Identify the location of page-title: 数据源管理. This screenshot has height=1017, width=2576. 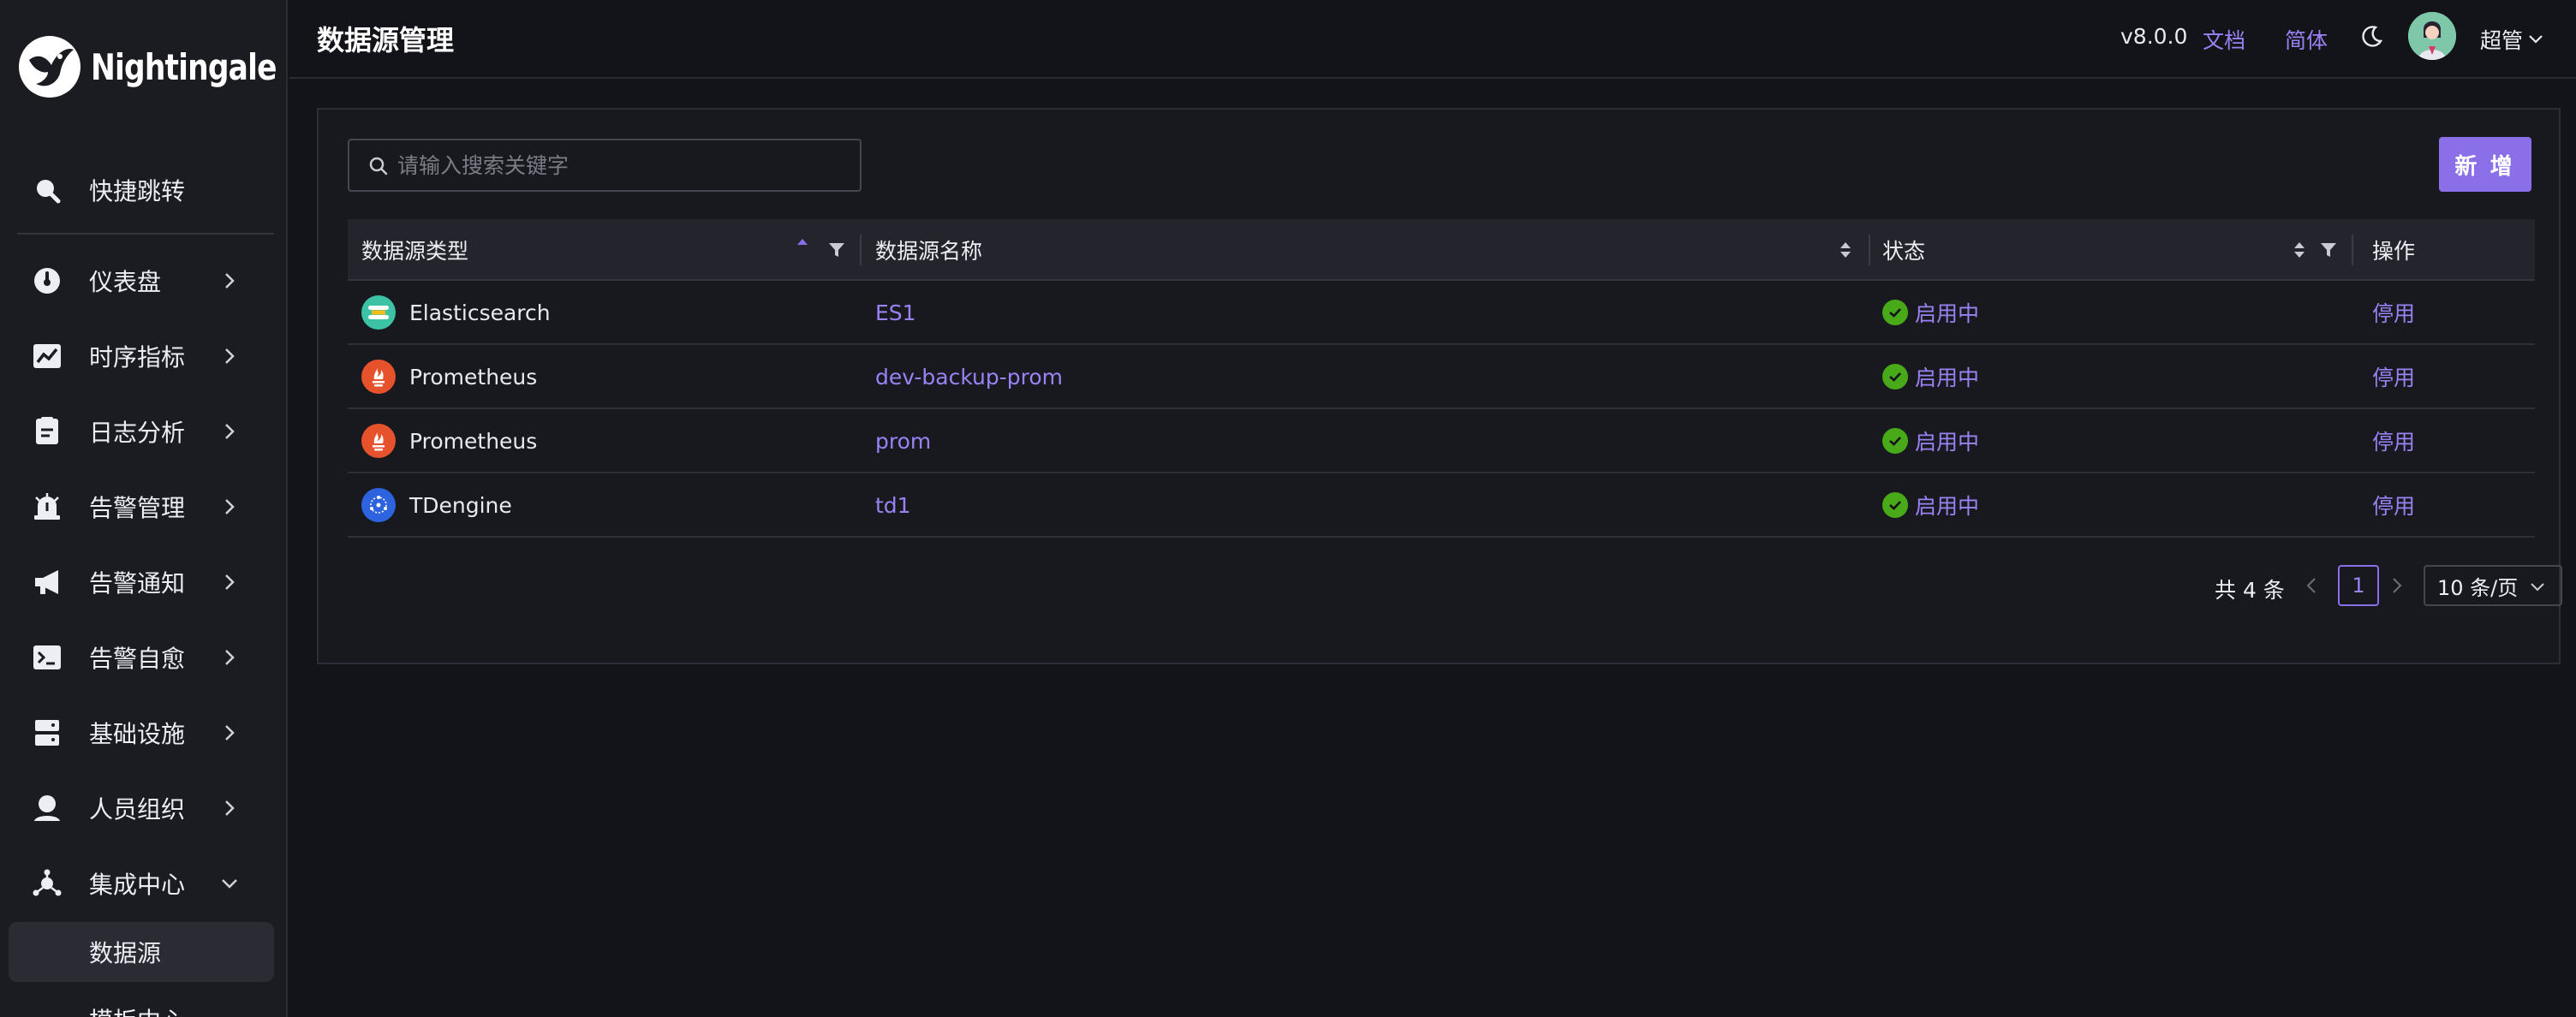
(386, 40).